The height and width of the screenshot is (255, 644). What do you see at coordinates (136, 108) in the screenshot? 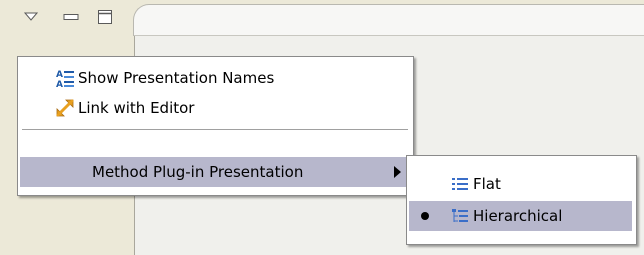
I see `menu-item-label: Link with Editor` at bounding box center [136, 108].